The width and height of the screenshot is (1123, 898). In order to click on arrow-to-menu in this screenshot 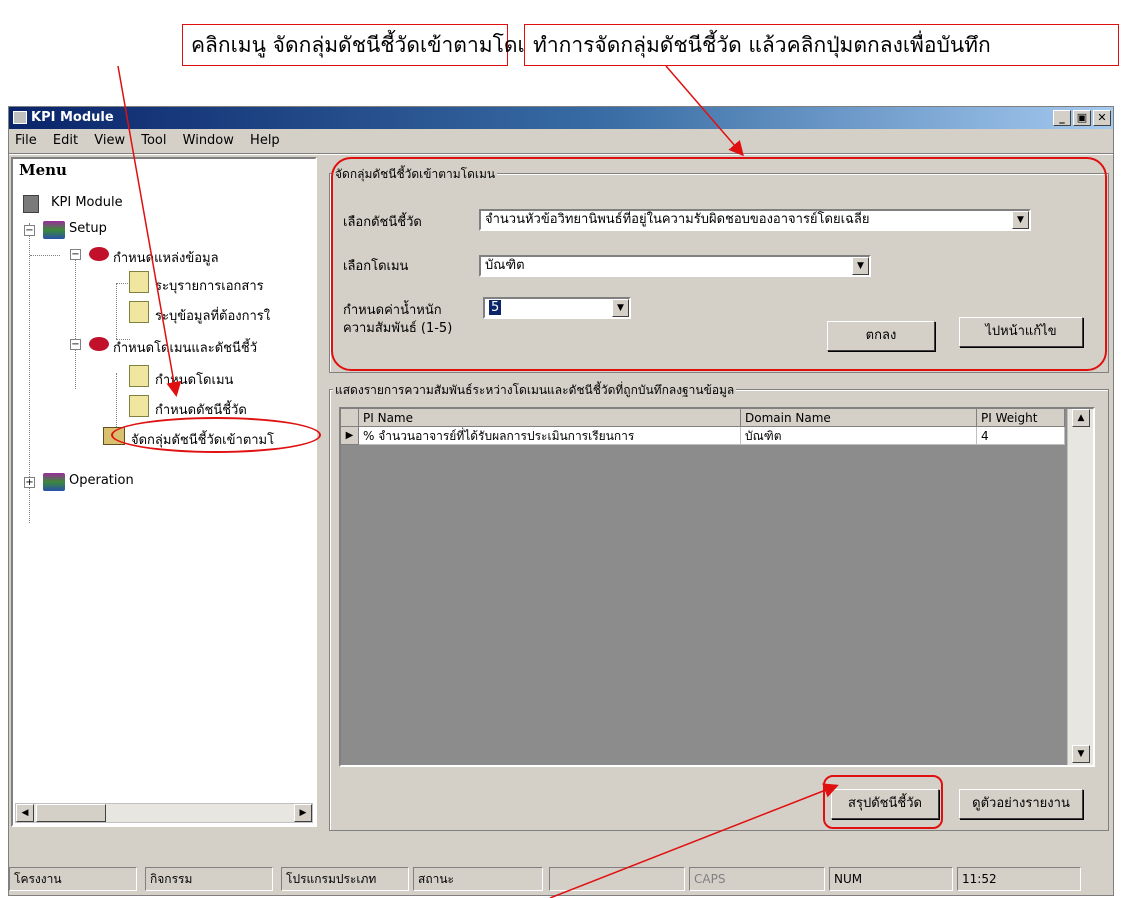, I will do `click(149, 231)`.